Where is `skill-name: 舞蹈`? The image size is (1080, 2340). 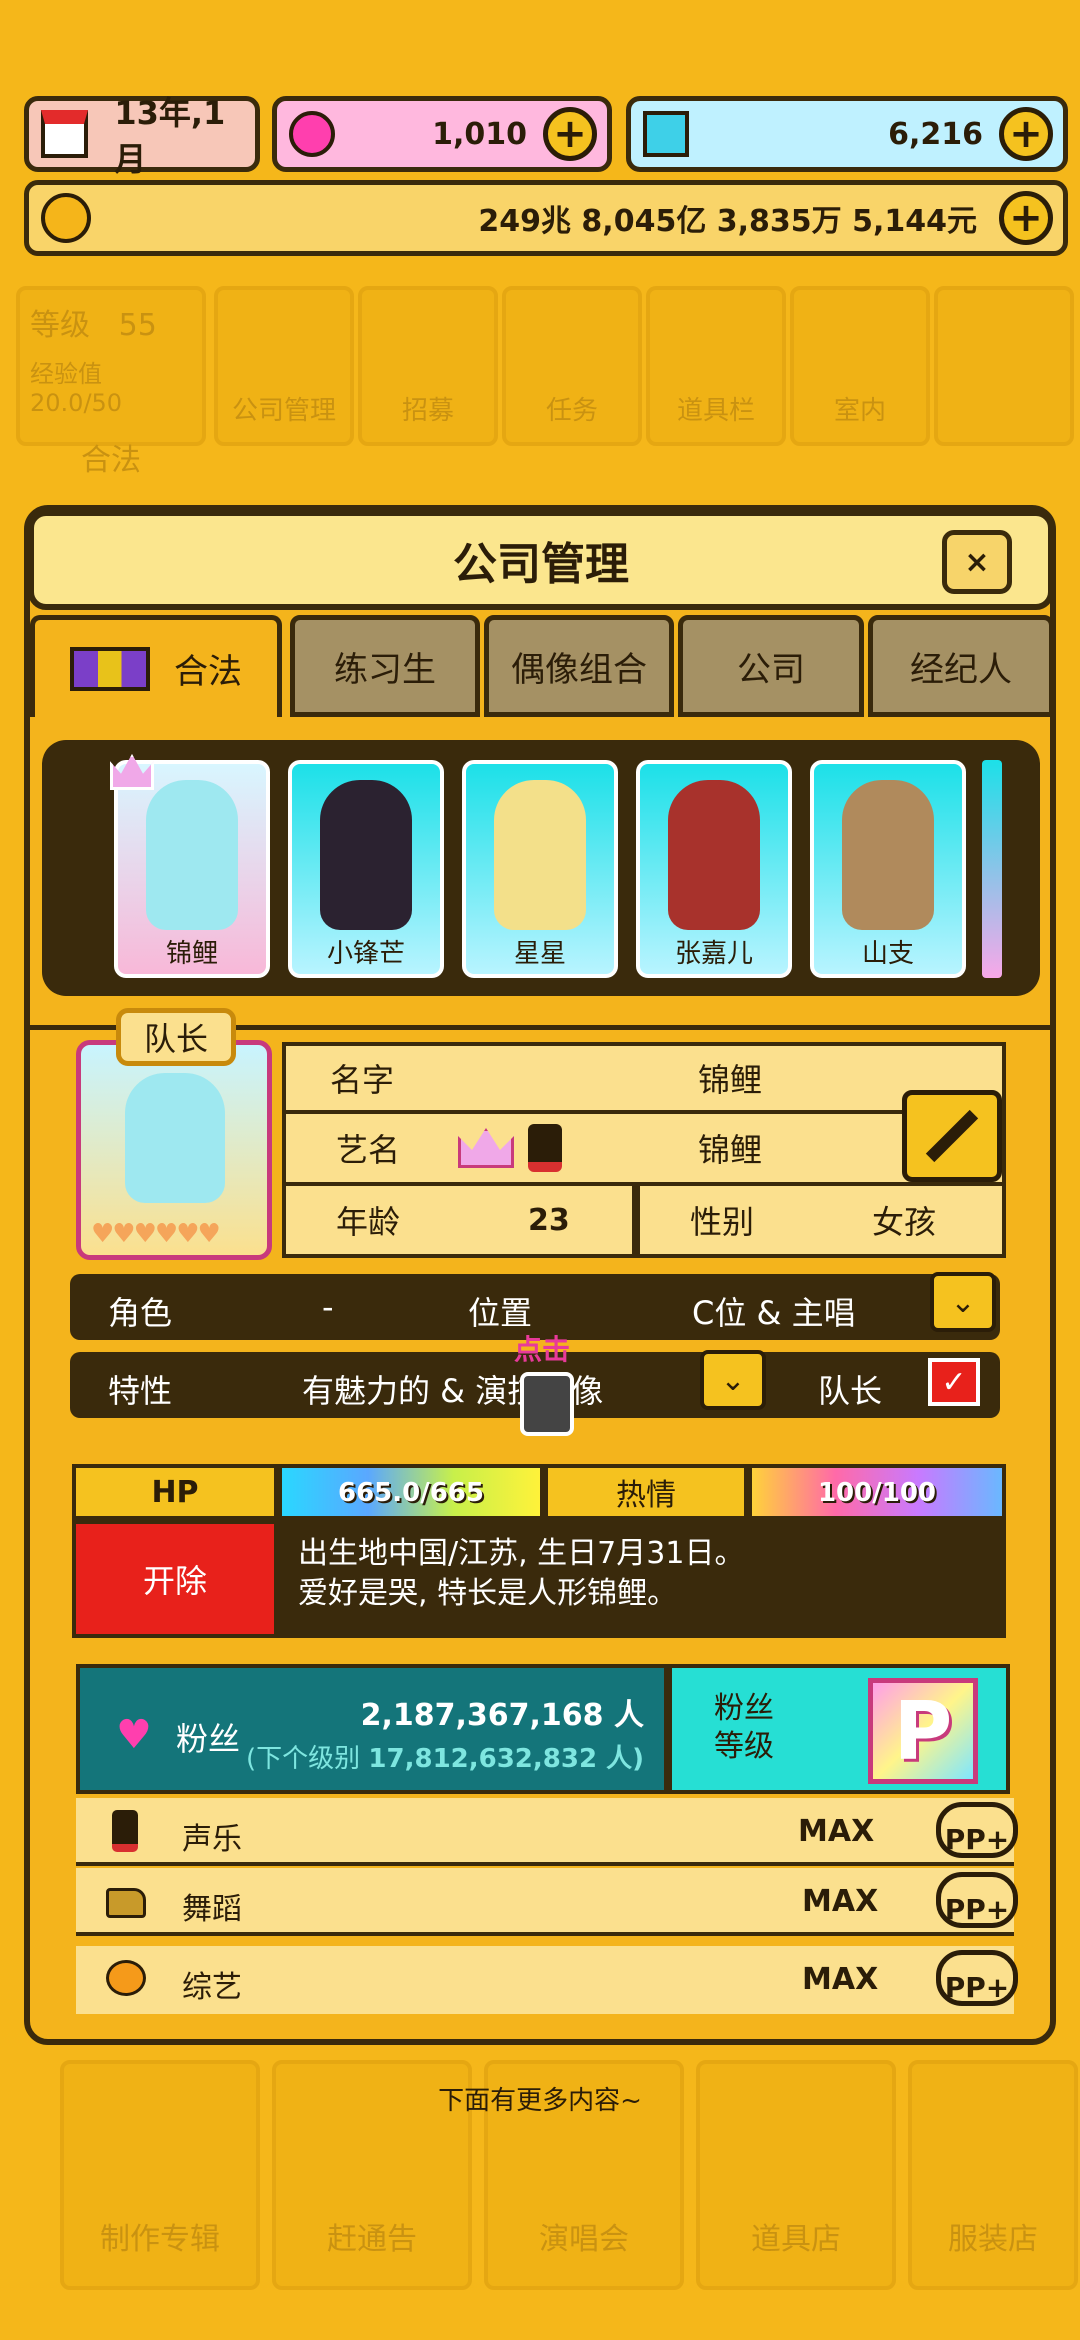 skill-name: 舞蹈 is located at coordinates (212, 1909).